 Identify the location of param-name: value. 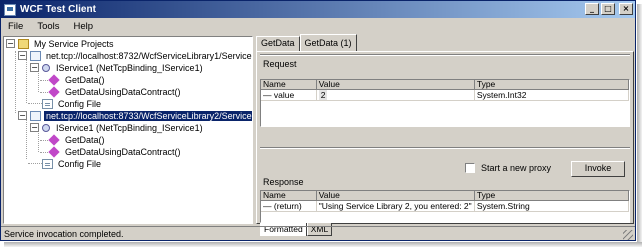
(284, 95).